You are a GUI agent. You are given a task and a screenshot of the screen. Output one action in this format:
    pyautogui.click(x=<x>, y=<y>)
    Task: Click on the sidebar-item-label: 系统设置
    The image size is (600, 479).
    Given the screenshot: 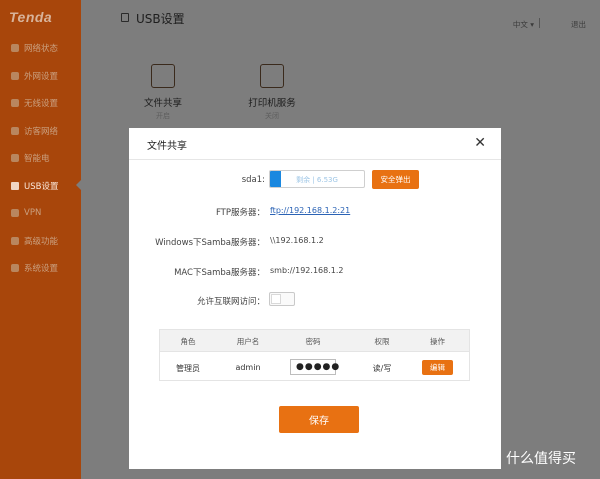 What is the action you would take?
    pyautogui.click(x=41, y=269)
    